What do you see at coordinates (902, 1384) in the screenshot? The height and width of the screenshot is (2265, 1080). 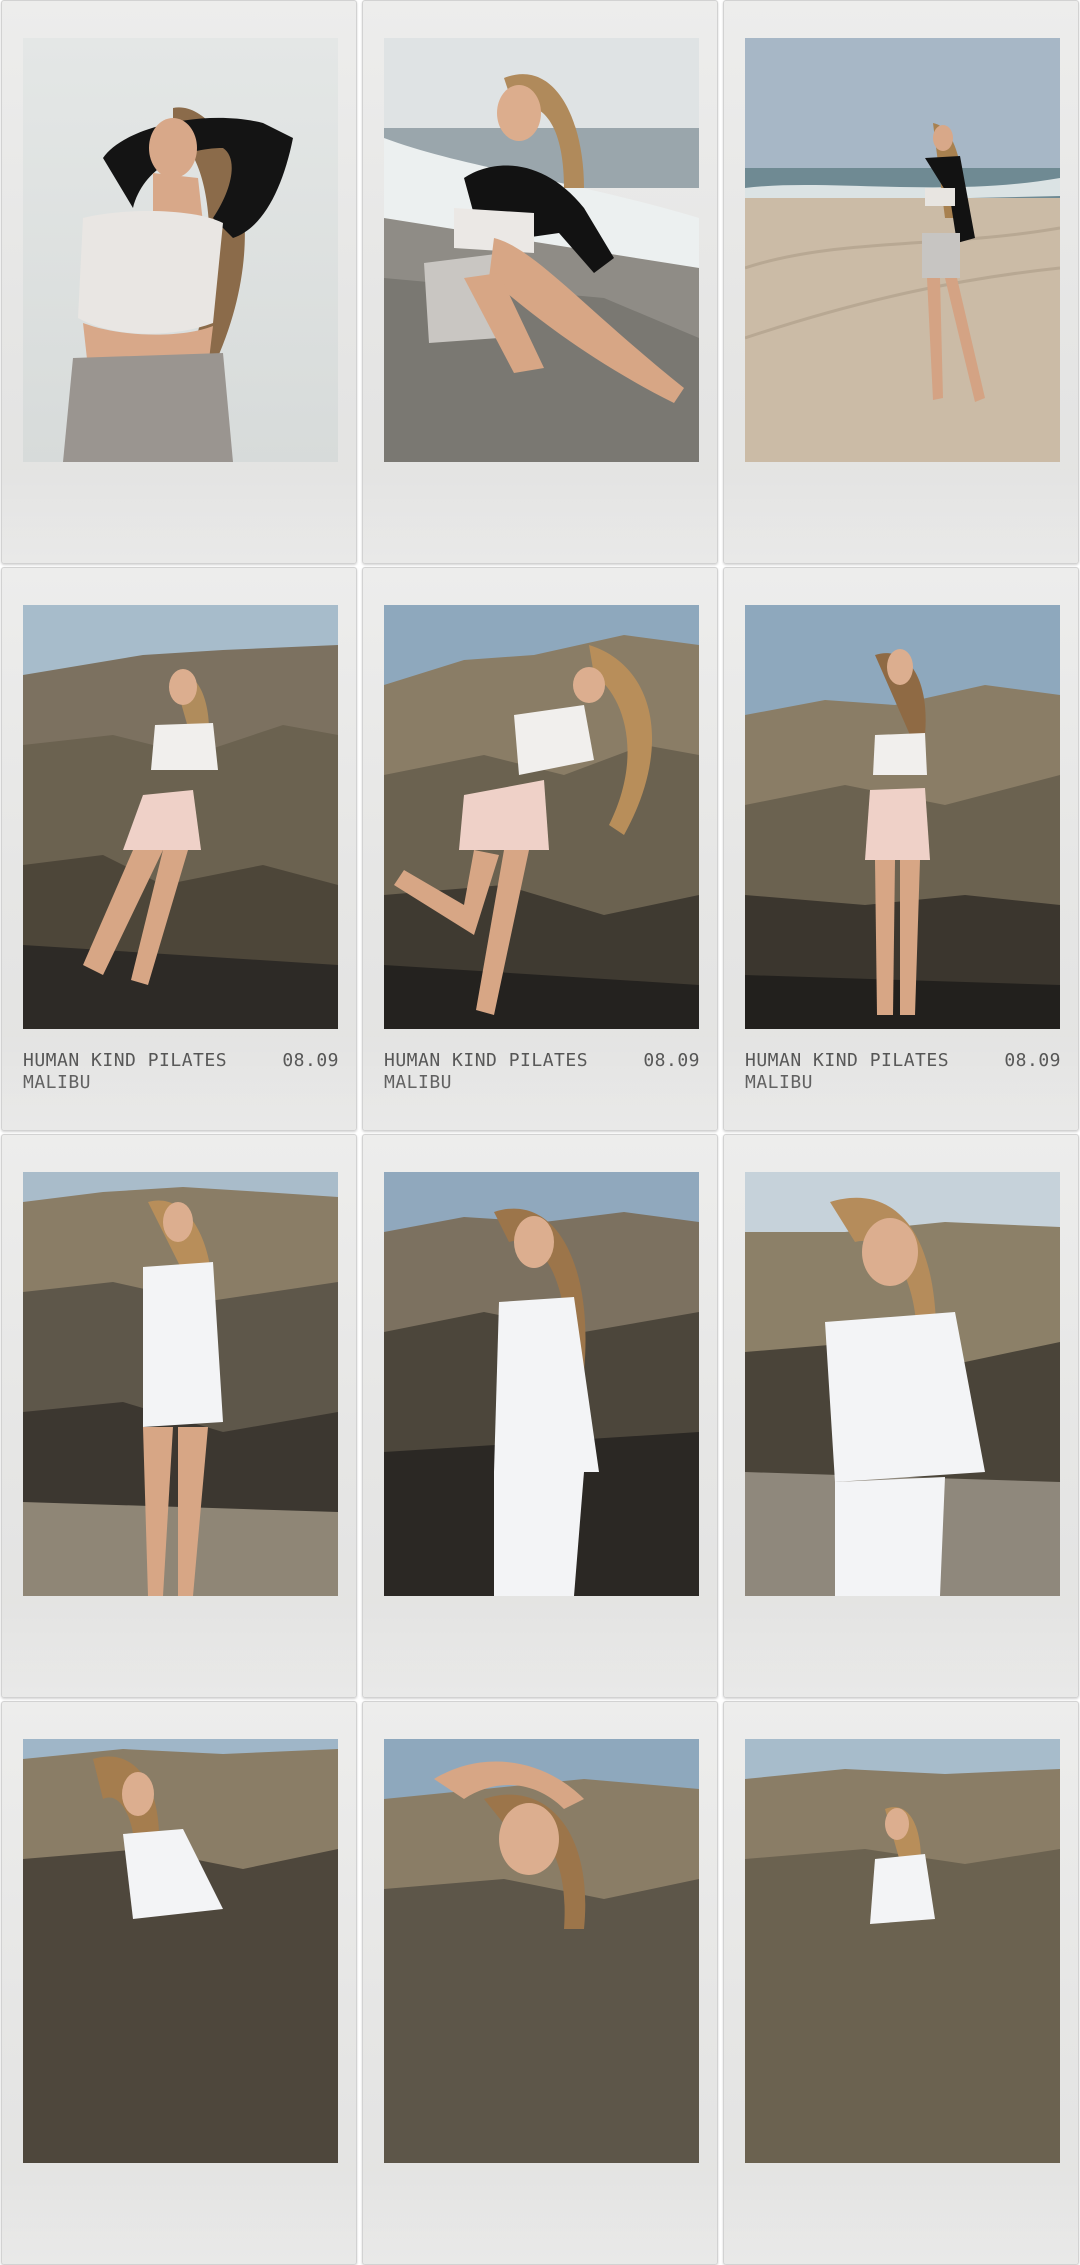 I see `photo-rocks-white-portrait` at bounding box center [902, 1384].